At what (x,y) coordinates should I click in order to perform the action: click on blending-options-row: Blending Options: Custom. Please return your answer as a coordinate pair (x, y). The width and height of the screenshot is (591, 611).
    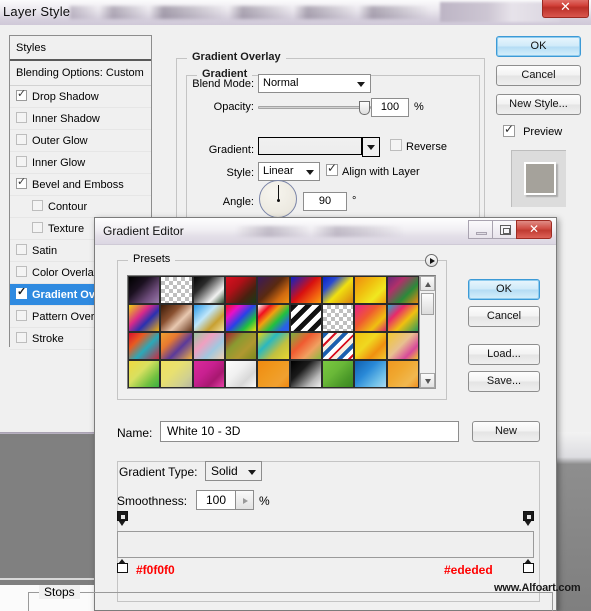
    Looking at the image, I should click on (80, 73).